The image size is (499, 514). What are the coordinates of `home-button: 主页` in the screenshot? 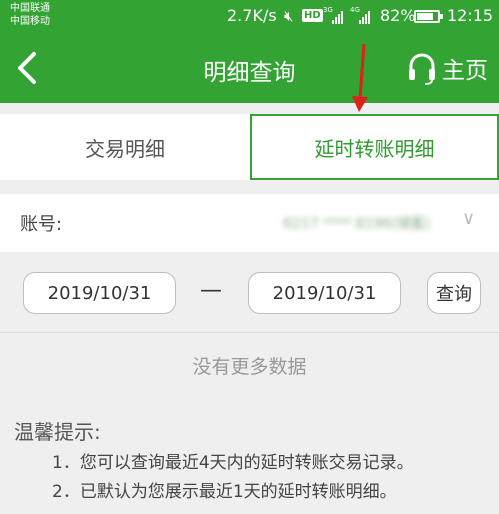 It's located at (448, 68).